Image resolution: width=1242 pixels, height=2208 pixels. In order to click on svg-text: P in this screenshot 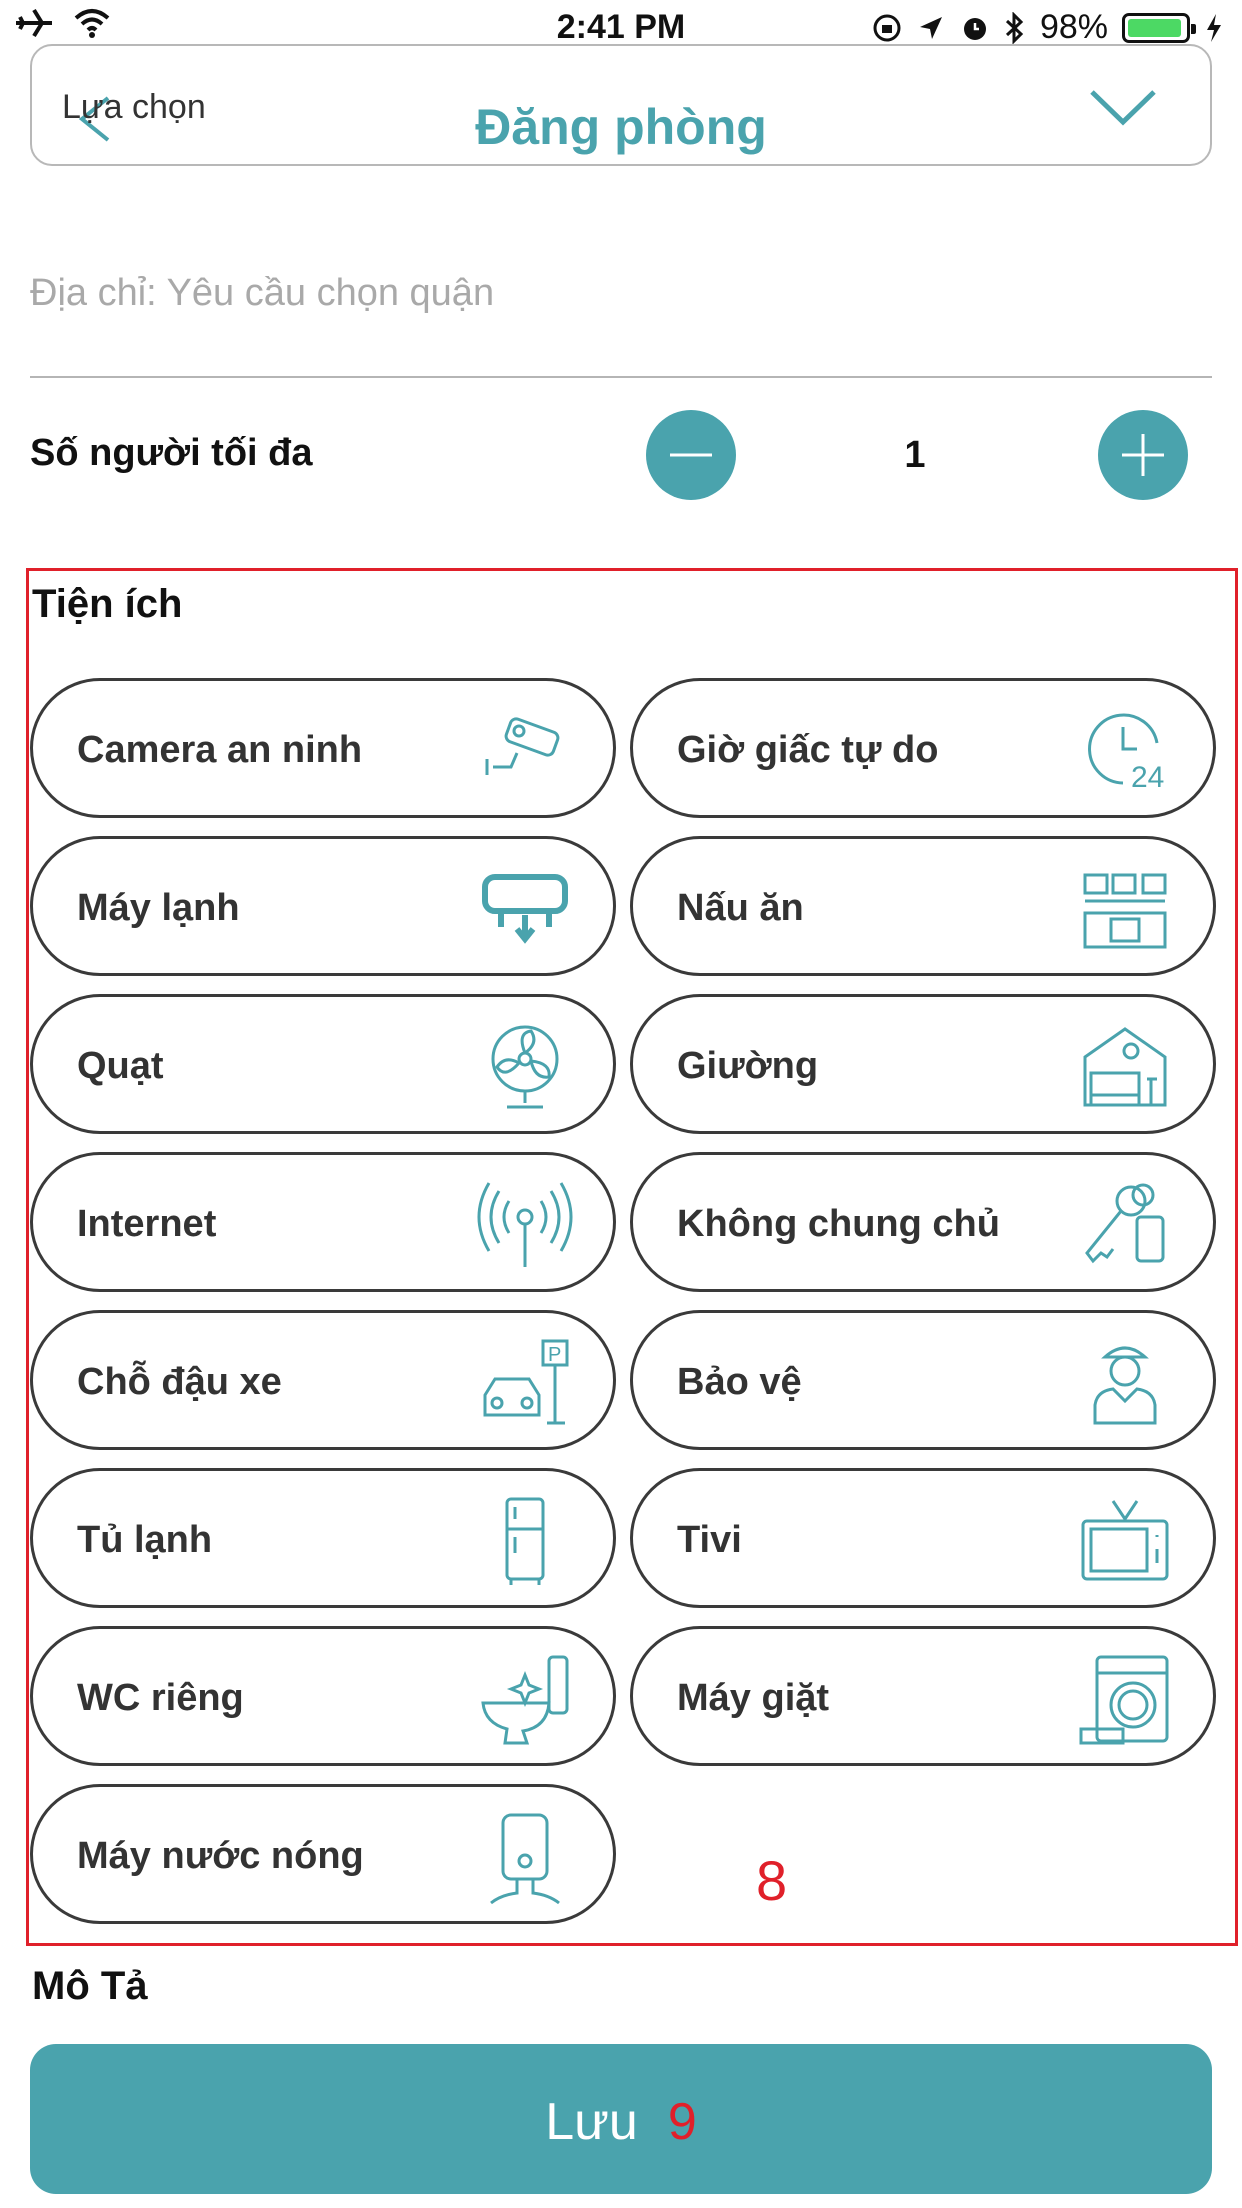, I will do `click(554, 1355)`.